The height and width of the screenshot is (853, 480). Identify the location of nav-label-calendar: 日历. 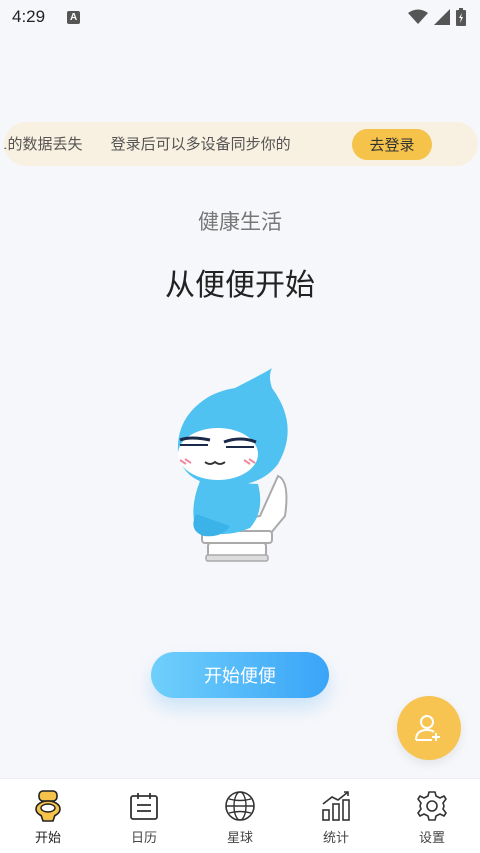
(143, 838).